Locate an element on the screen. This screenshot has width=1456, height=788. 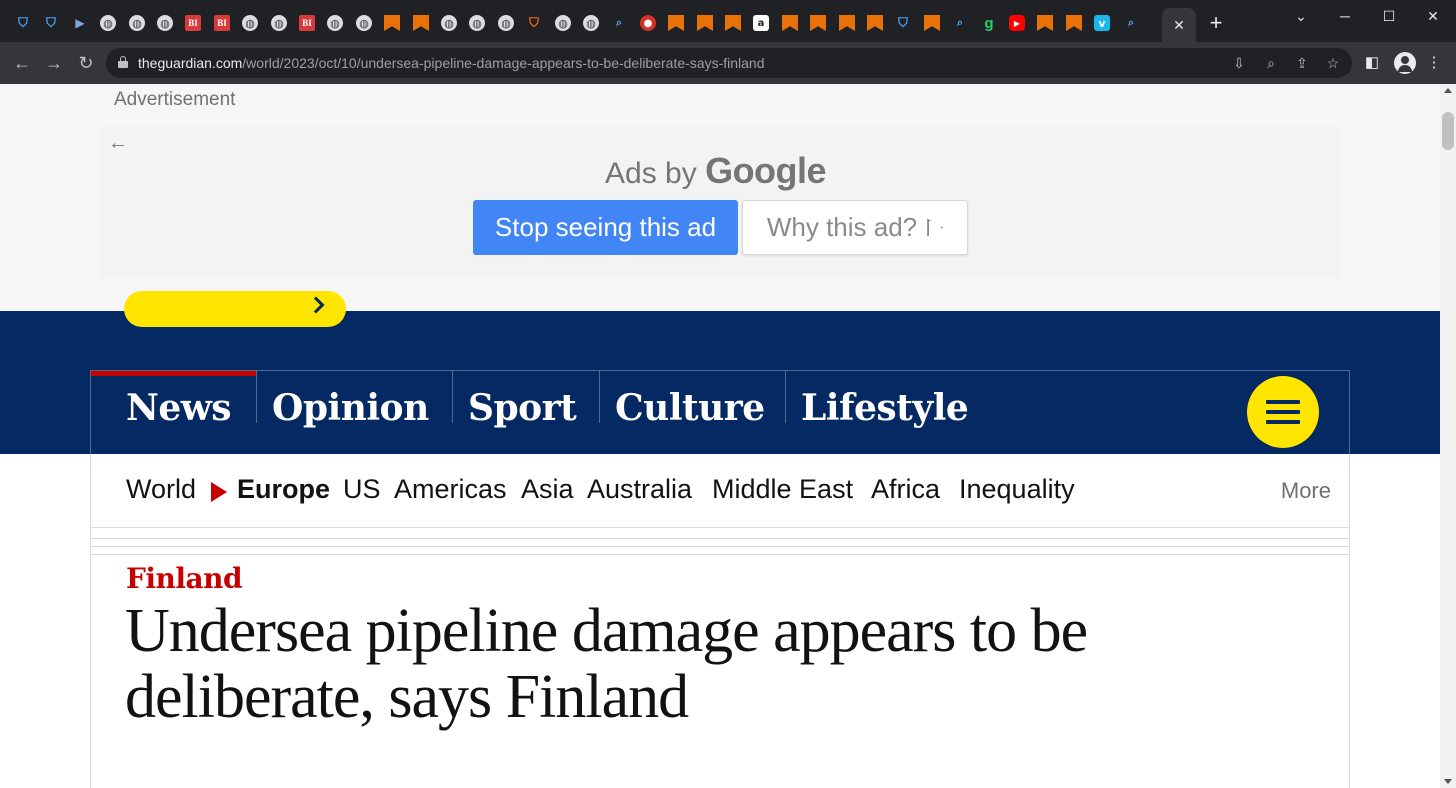
subnav-asia: Asia is located at coordinates (547, 489).